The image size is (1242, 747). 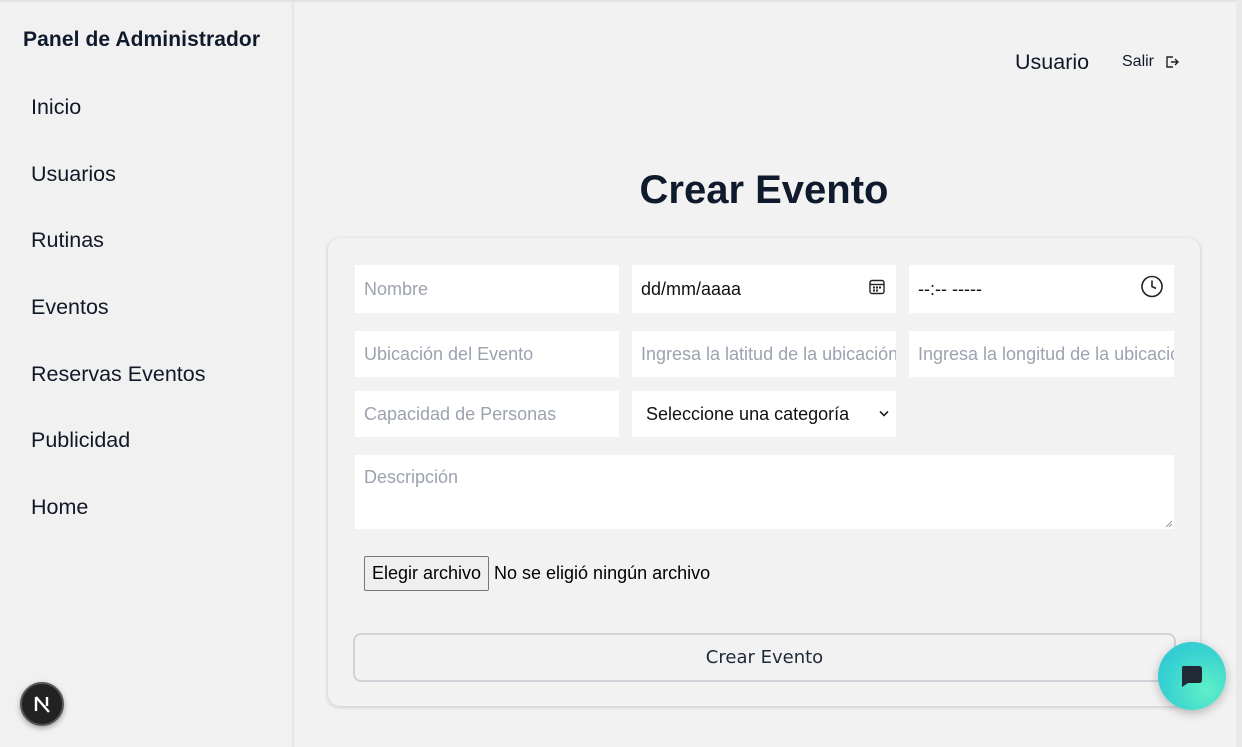 What do you see at coordinates (142, 39) in the screenshot?
I see `sidebar-title: Panel de Administrador` at bounding box center [142, 39].